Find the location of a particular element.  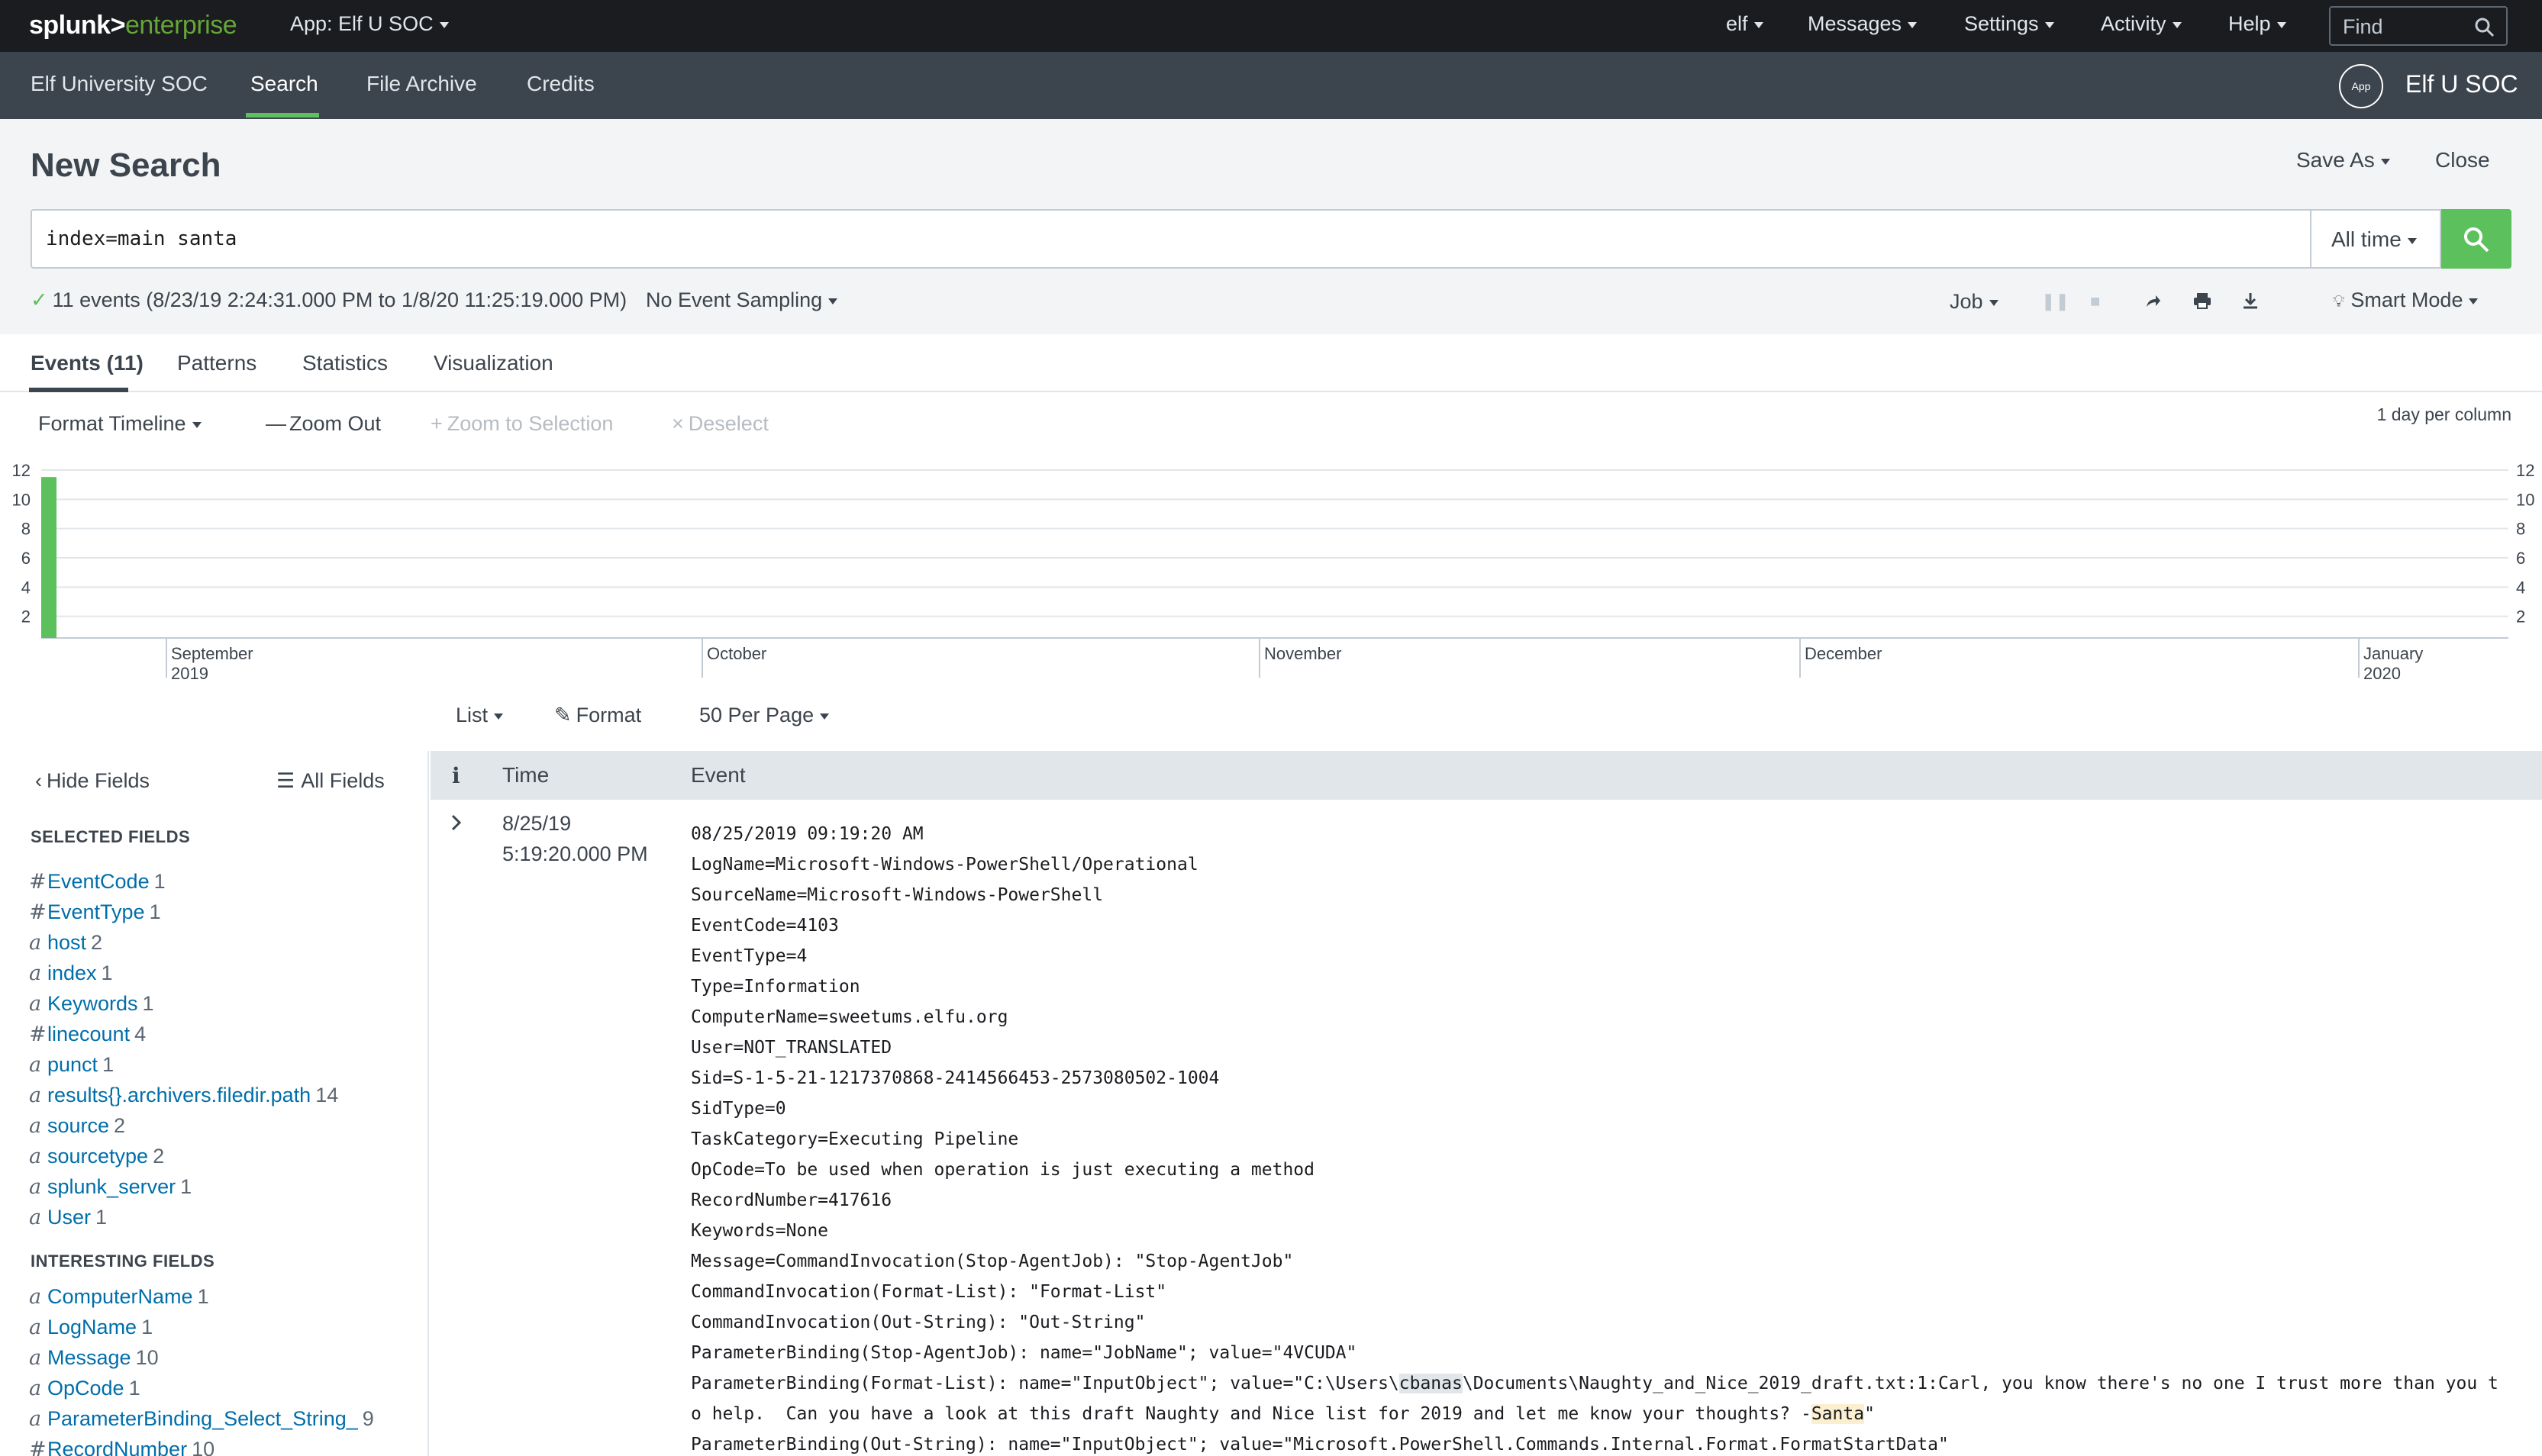

app-menu: App: Elf U SOC is located at coordinates (370, 24).